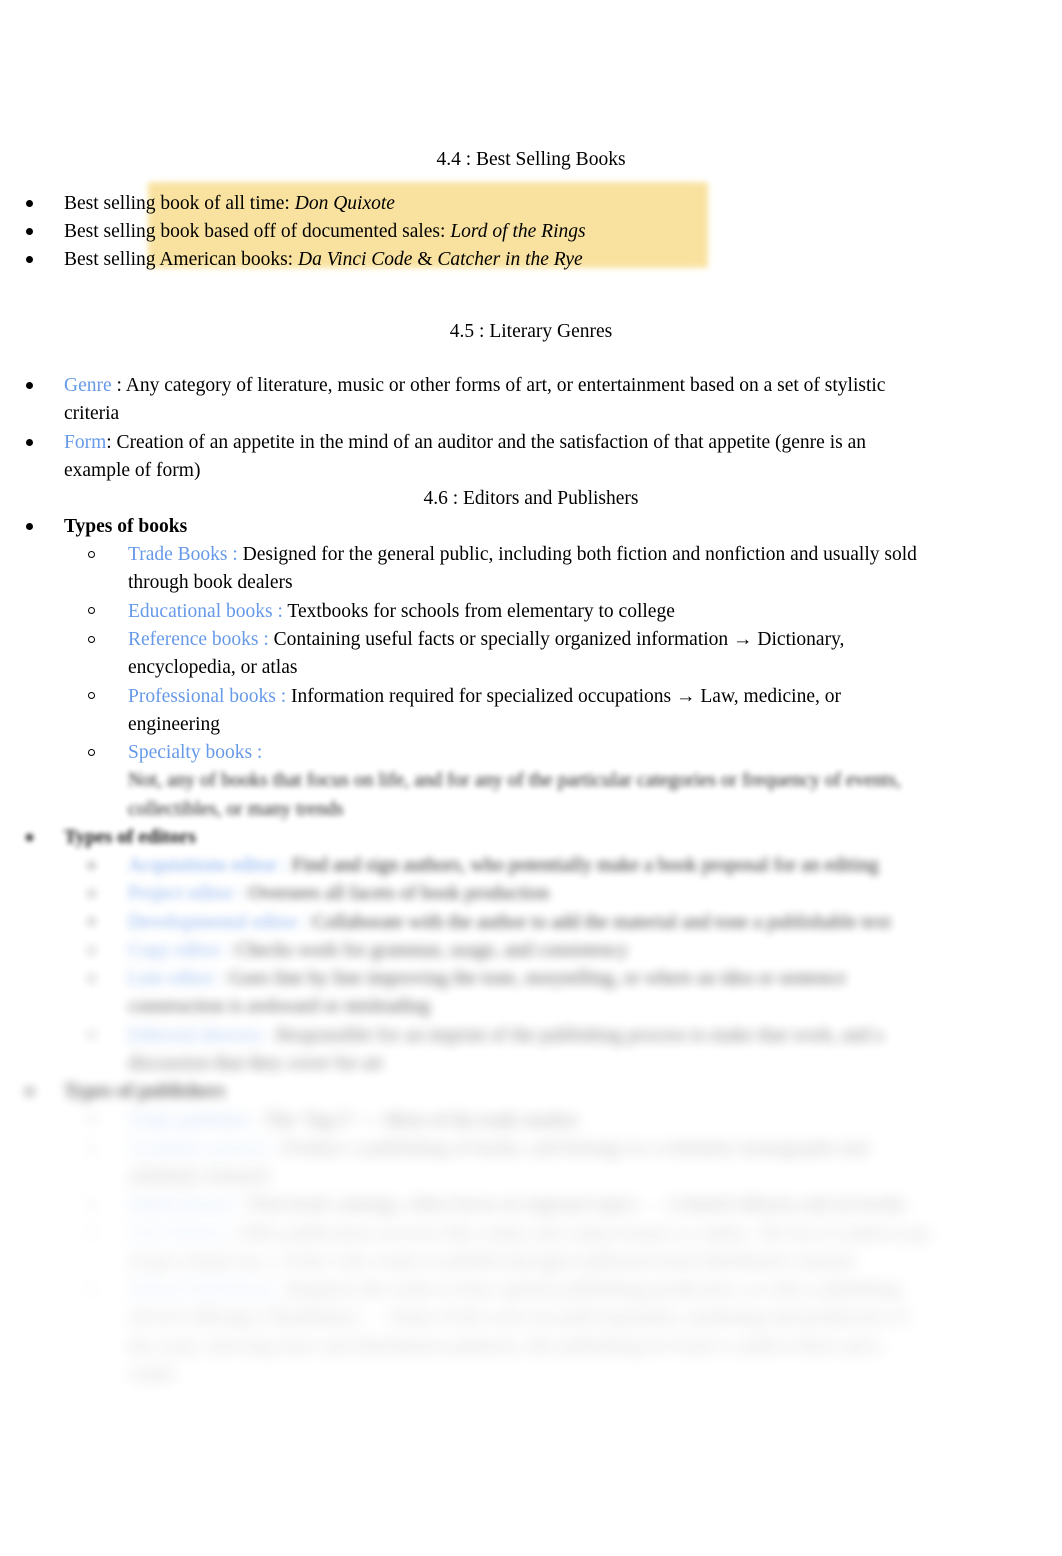 This screenshot has width=1062, height=1556. What do you see at coordinates (205, 611) in the screenshot?
I see `term-educational-books: Educational books :` at bounding box center [205, 611].